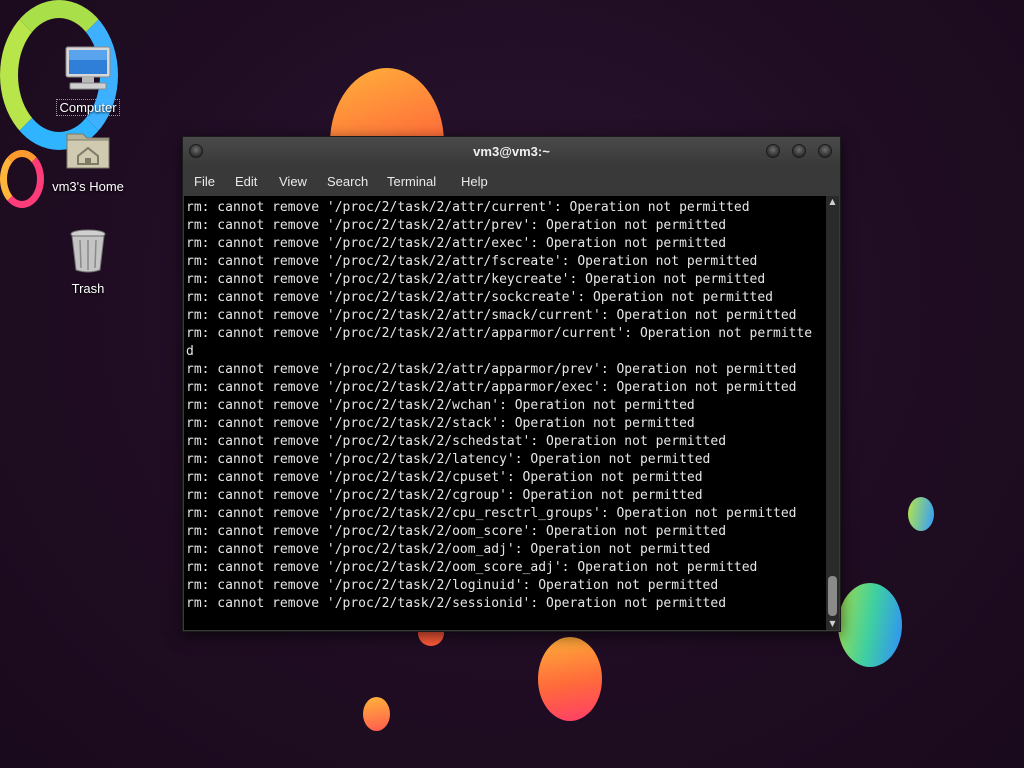 The height and width of the screenshot is (768, 1024). Describe the element at coordinates (773, 151) in the screenshot. I see `minimize-button` at that location.